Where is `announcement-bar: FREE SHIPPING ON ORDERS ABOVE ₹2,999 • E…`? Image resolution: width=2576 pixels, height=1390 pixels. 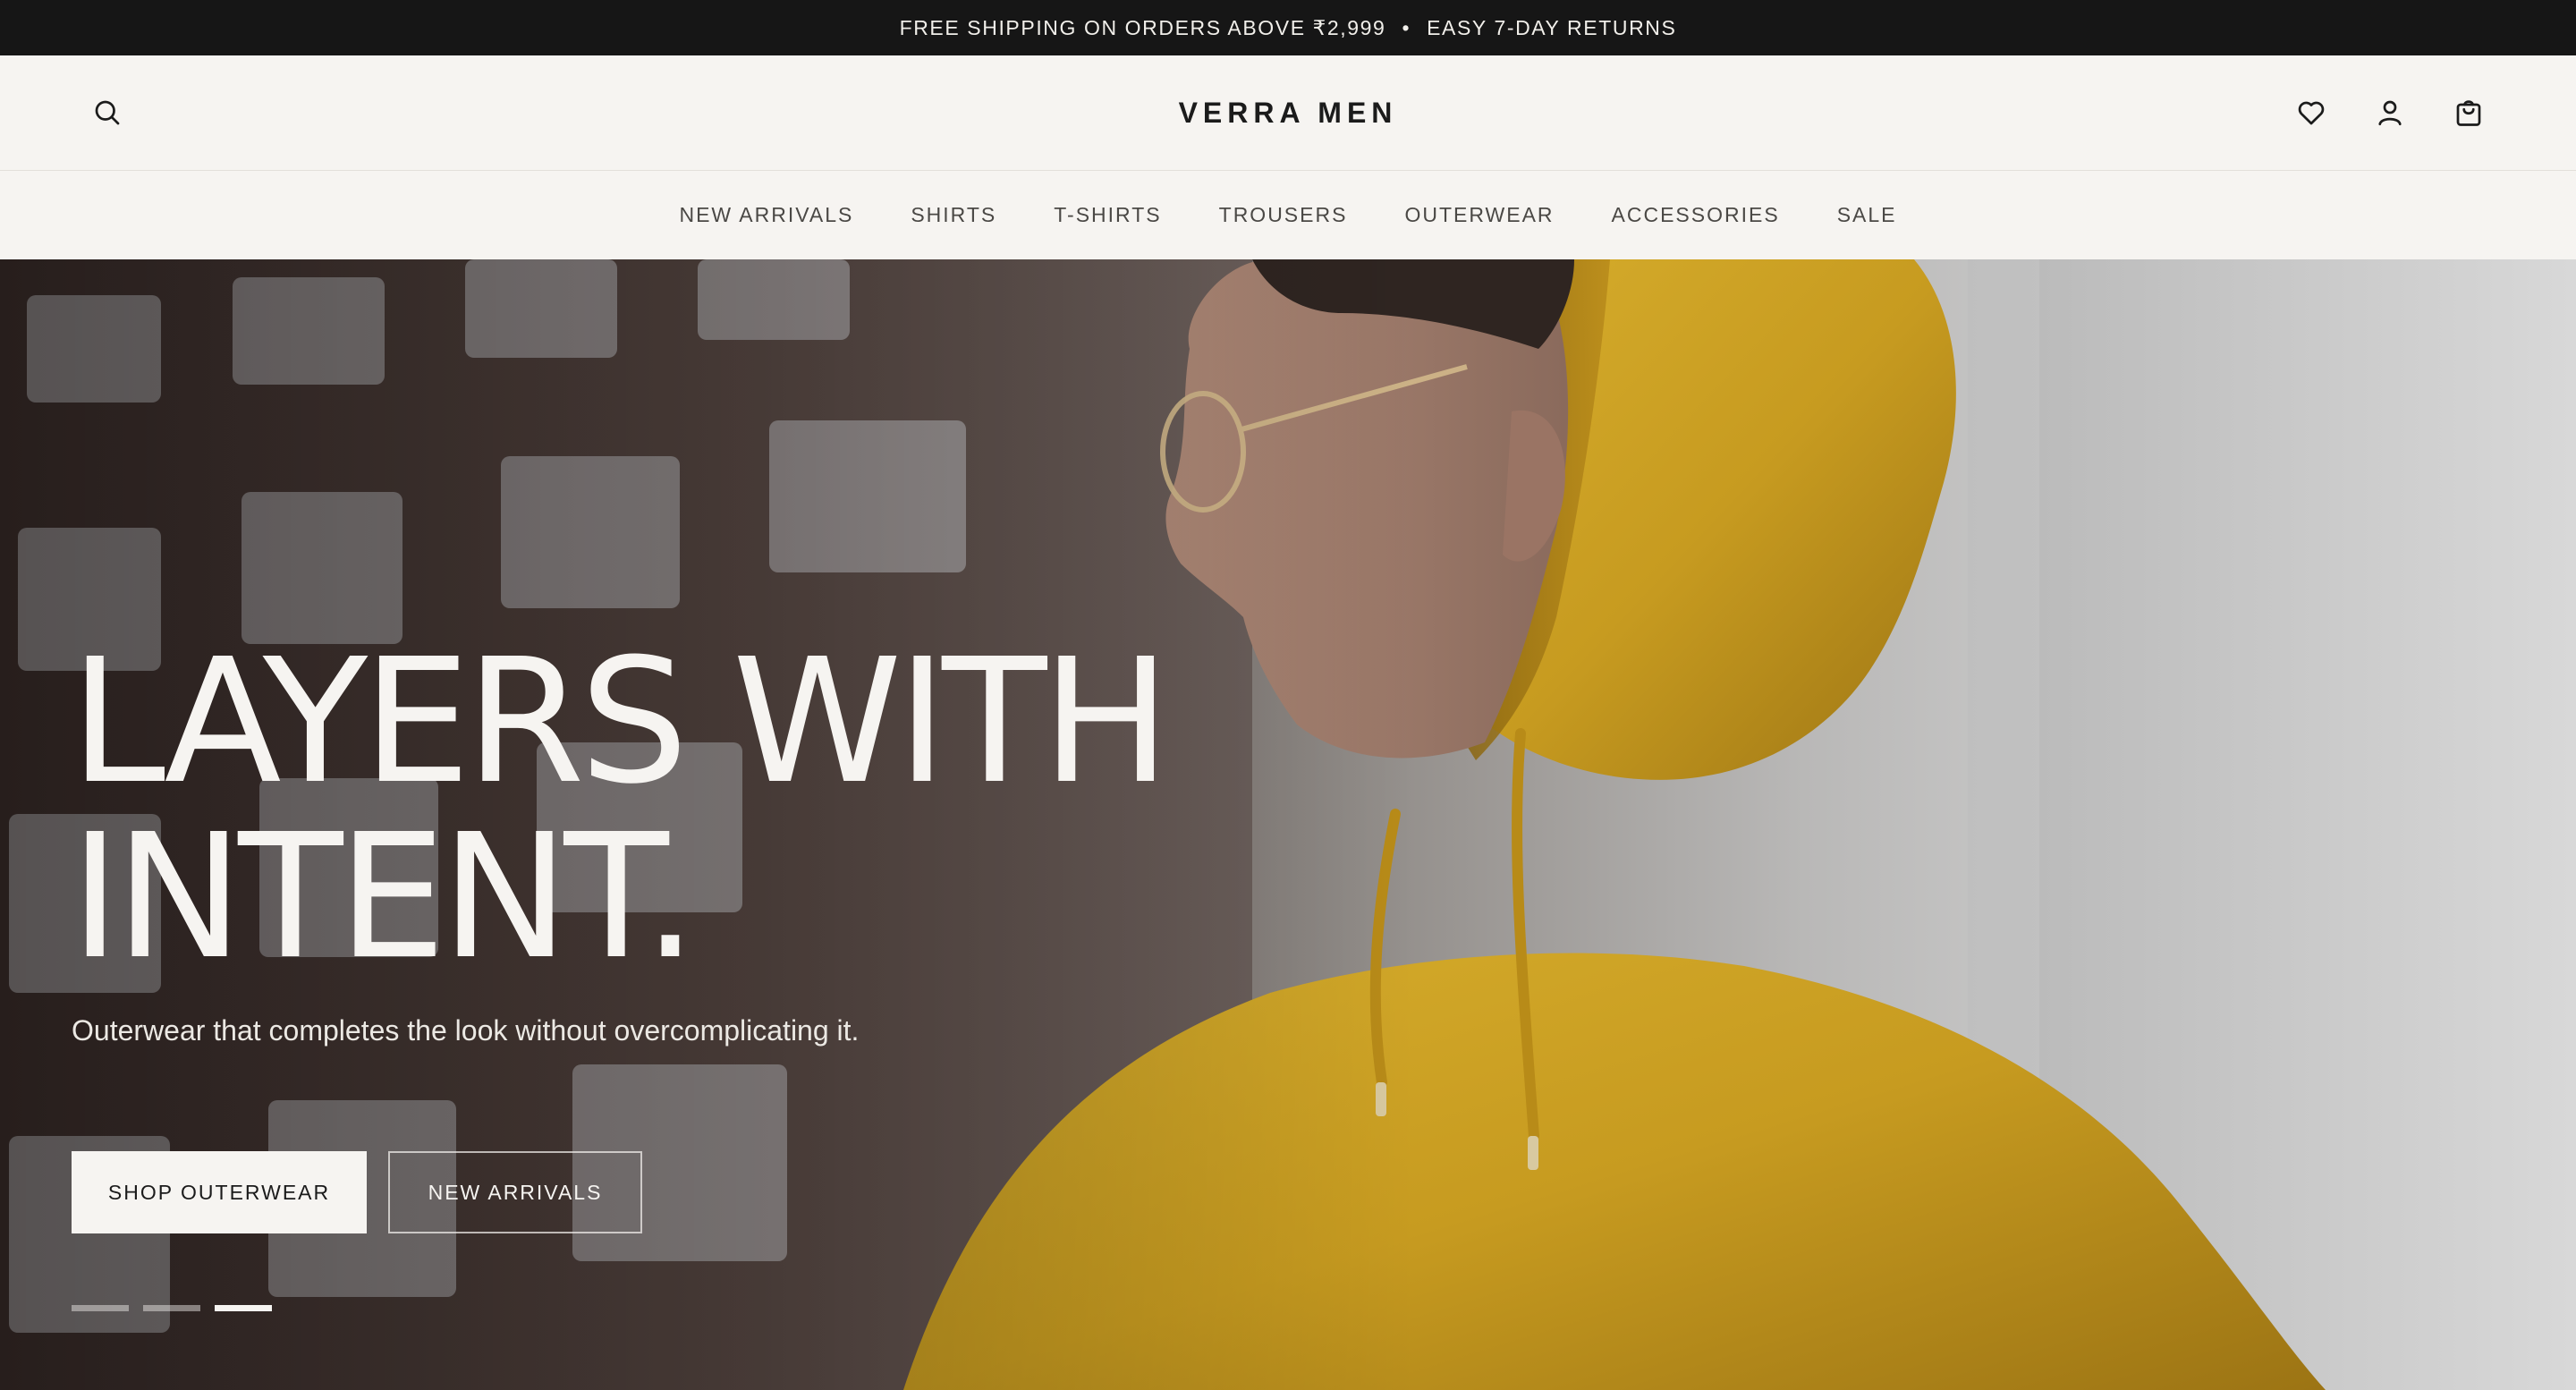 announcement-bar: FREE SHIPPING ON ORDERS ABOVE ₹2,999 • E… is located at coordinates (1288, 27).